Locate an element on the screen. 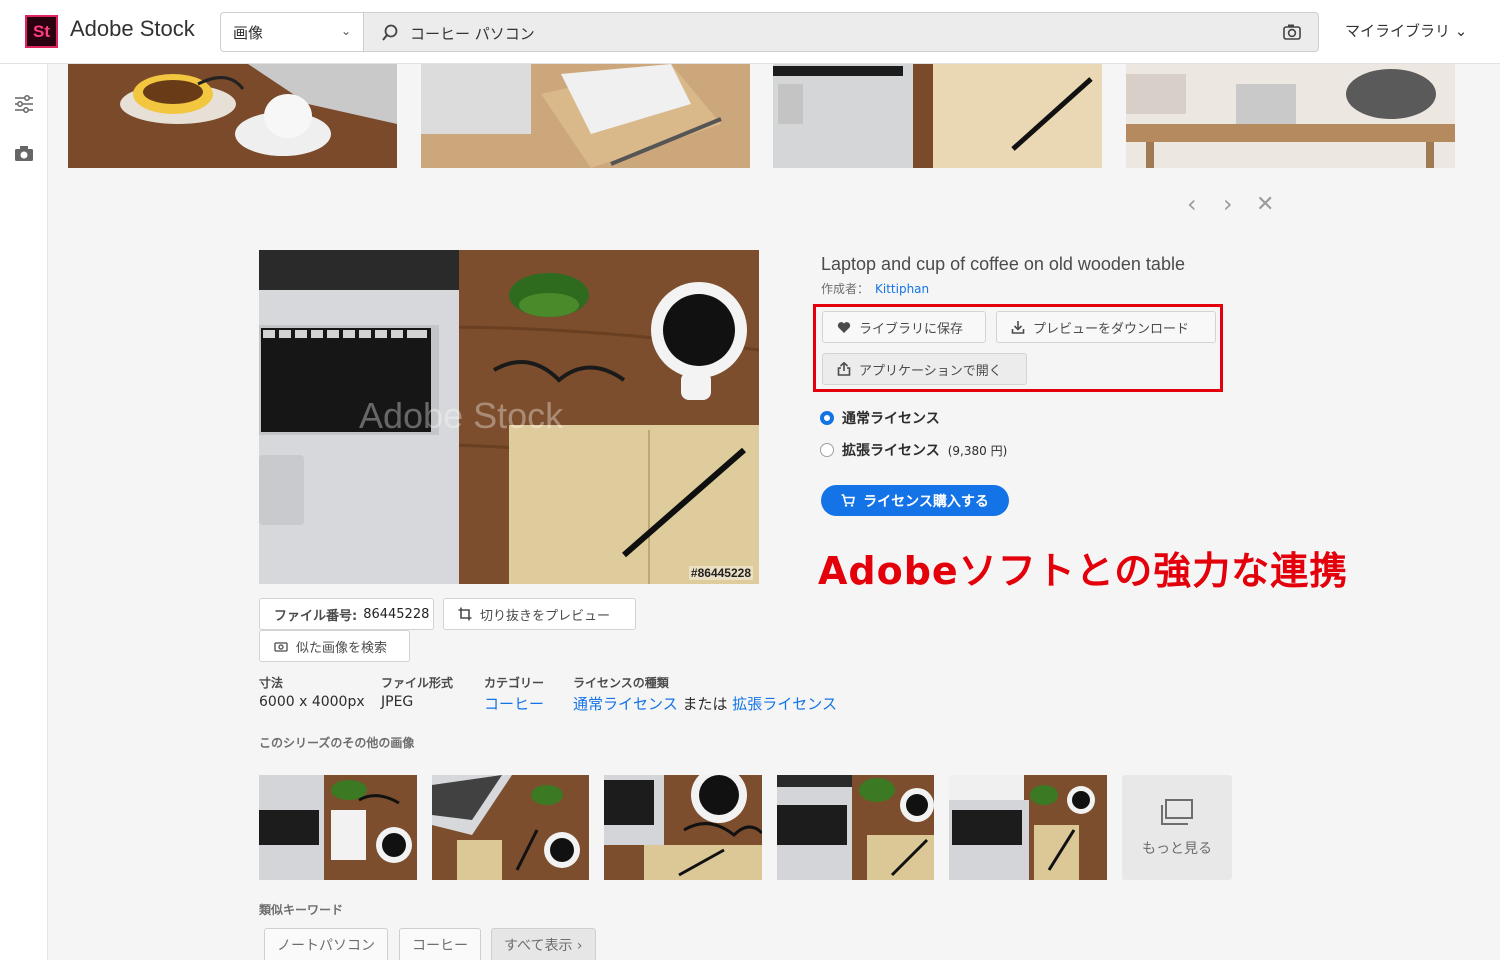 The width and height of the screenshot is (1500, 960). crop-preview-button: 切り抜きをプレビュー is located at coordinates (539, 614).